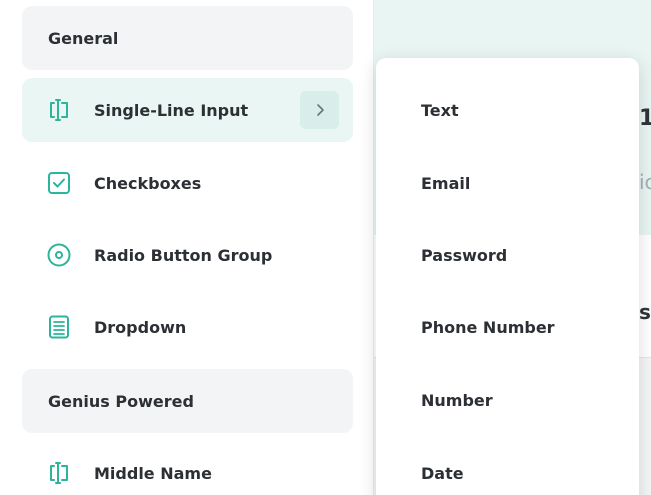  Describe the element at coordinates (121, 401) in the screenshot. I see `section-title: Genius Powered` at that location.